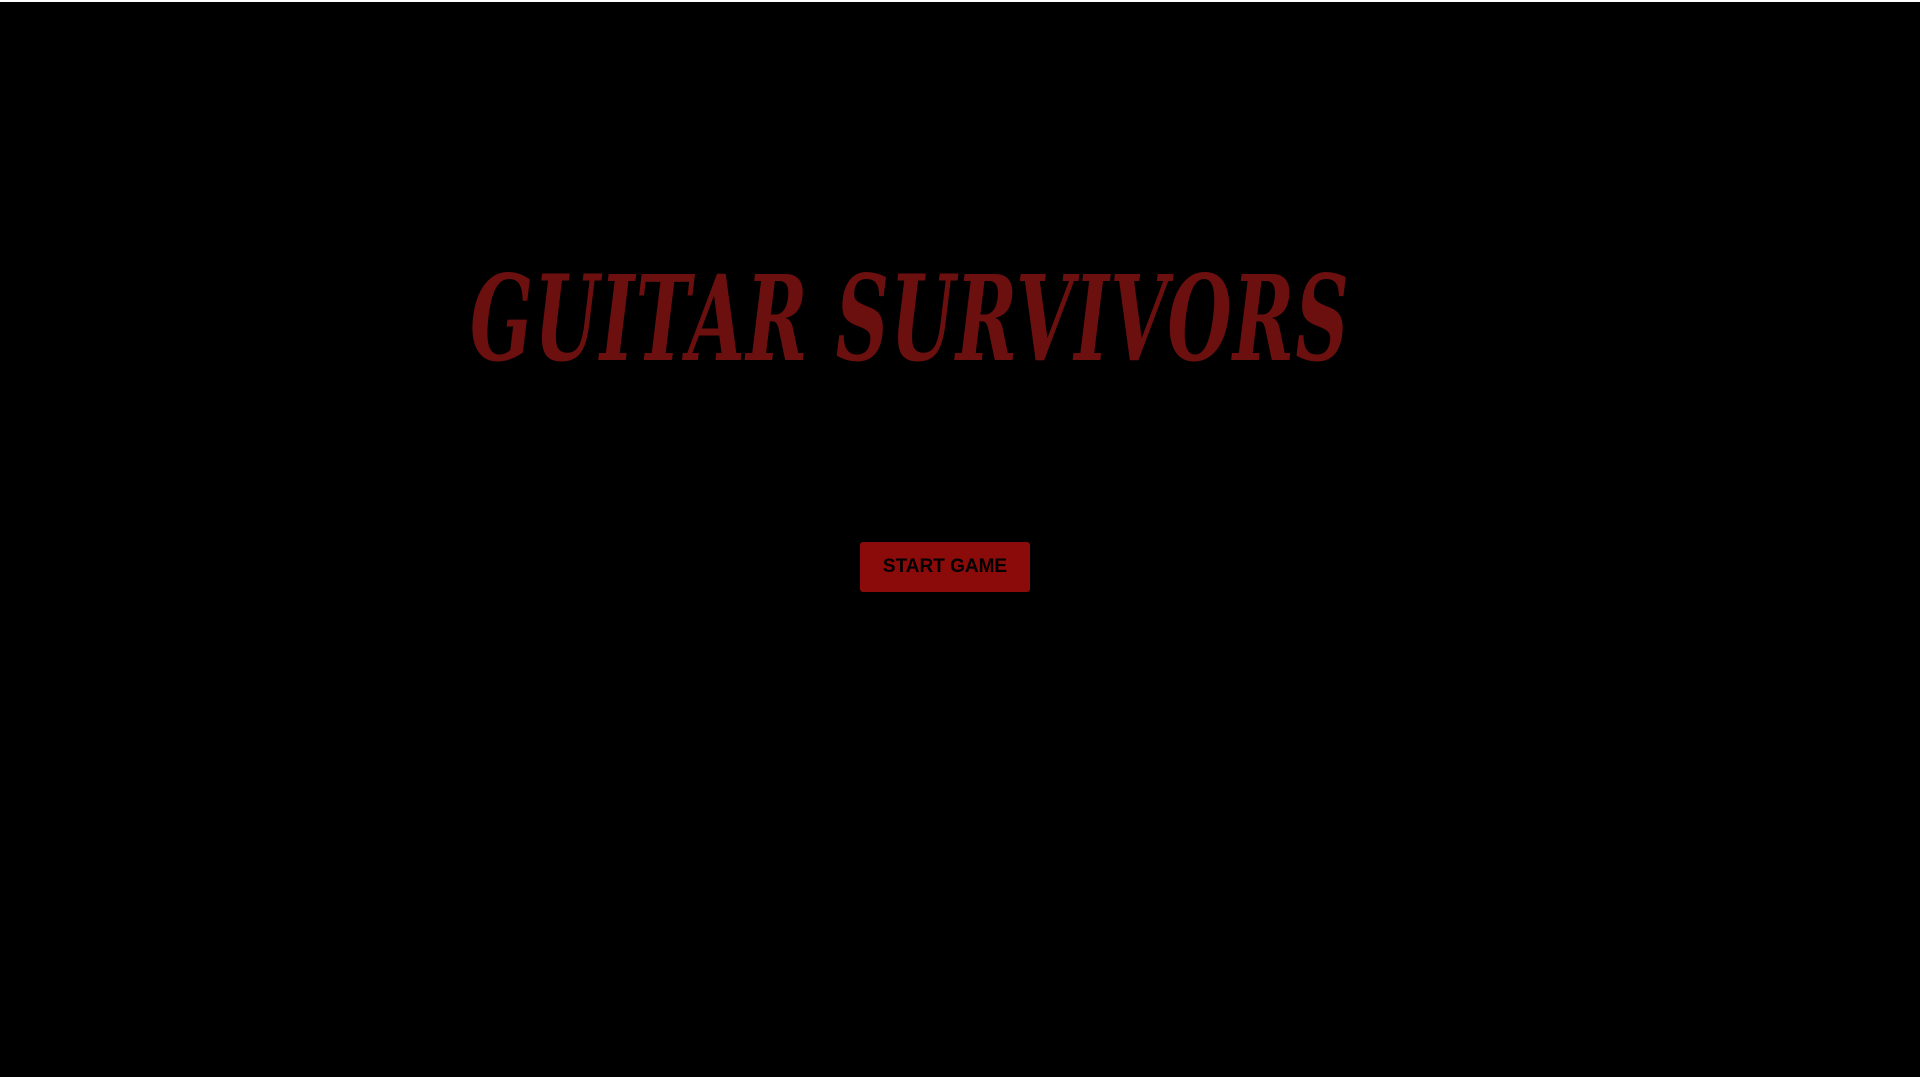 Image resolution: width=1920 pixels, height=1077 pixels. I want to click on start-game-button: START GAME, so click(945, 567).